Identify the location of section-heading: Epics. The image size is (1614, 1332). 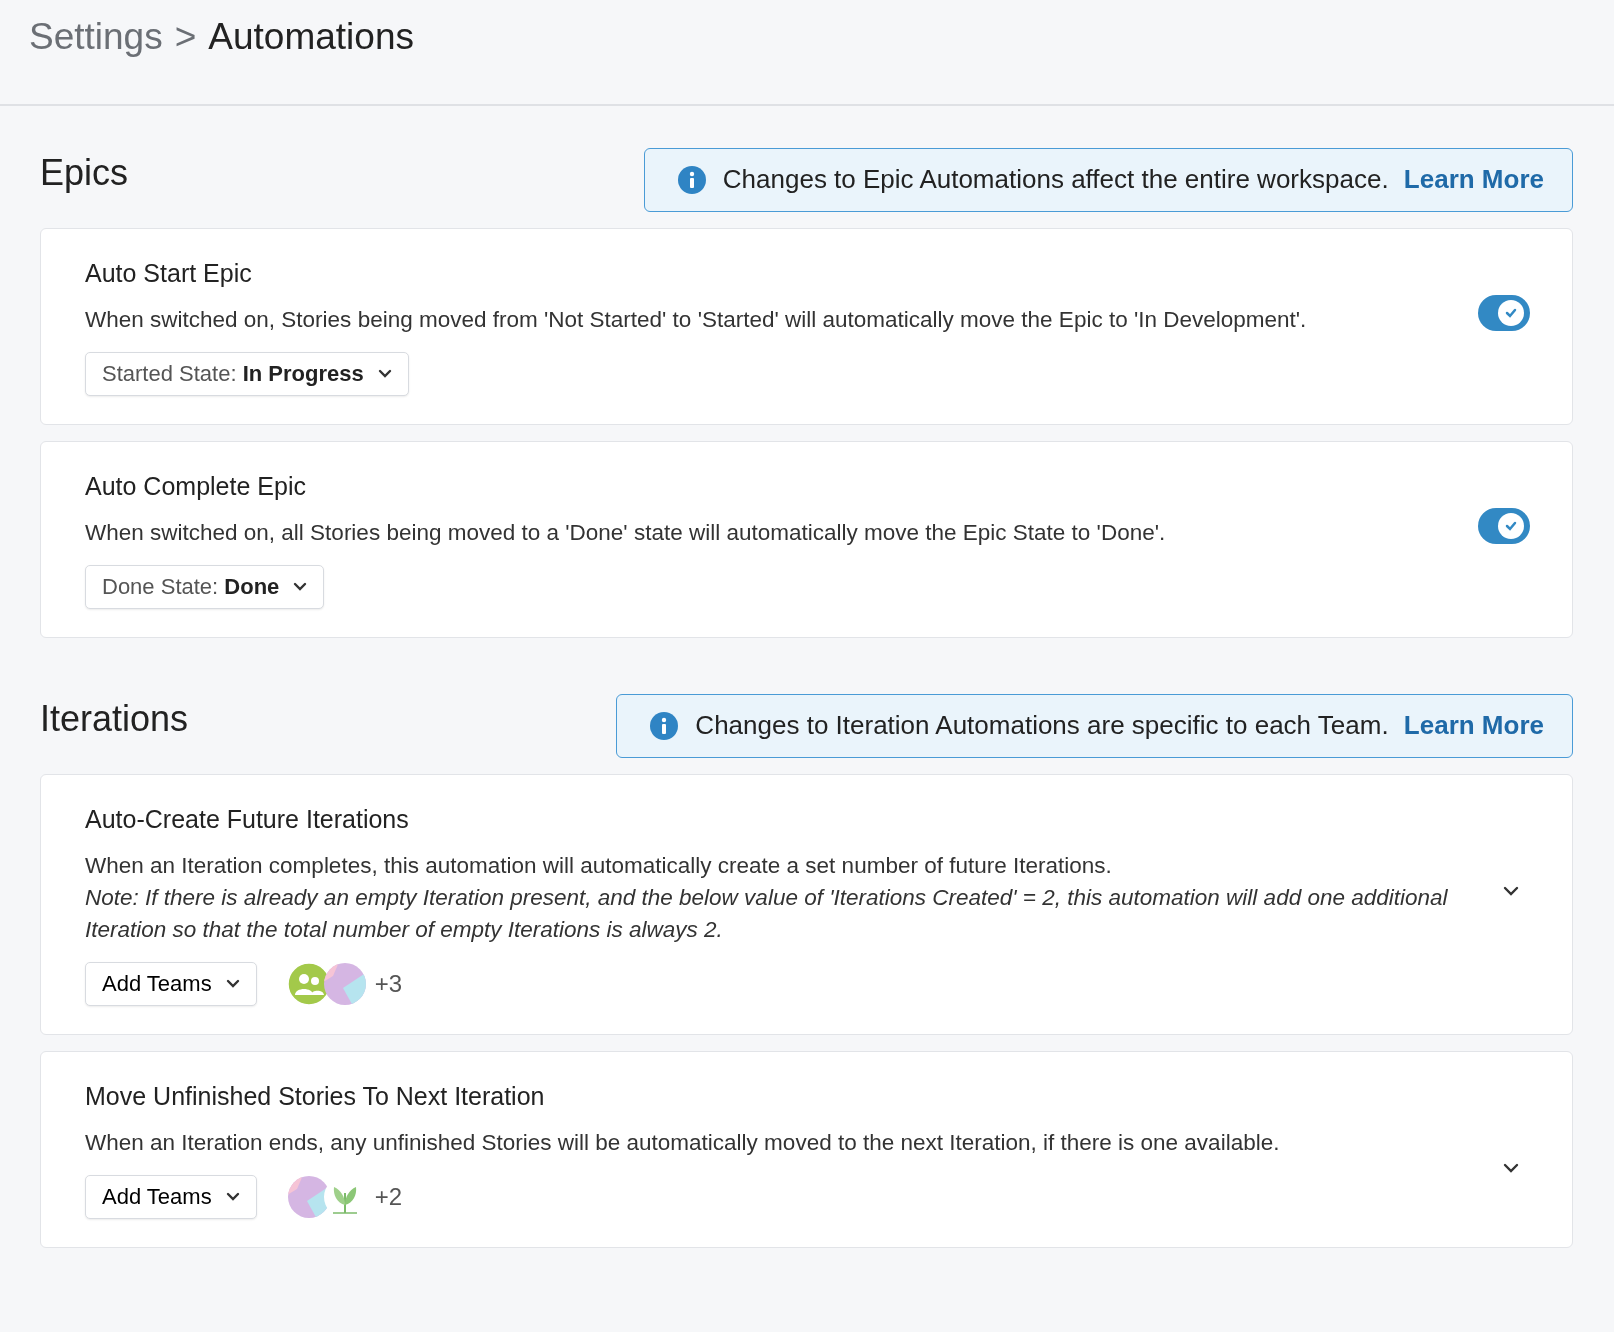
(84, 173).